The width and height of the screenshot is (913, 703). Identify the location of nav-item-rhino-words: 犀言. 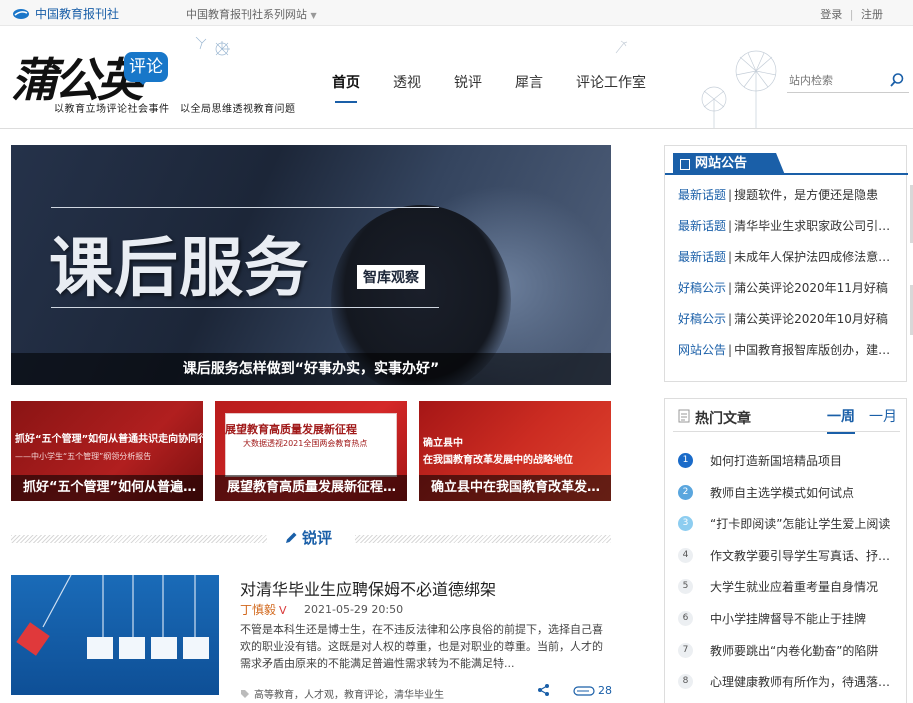
(529, 82).